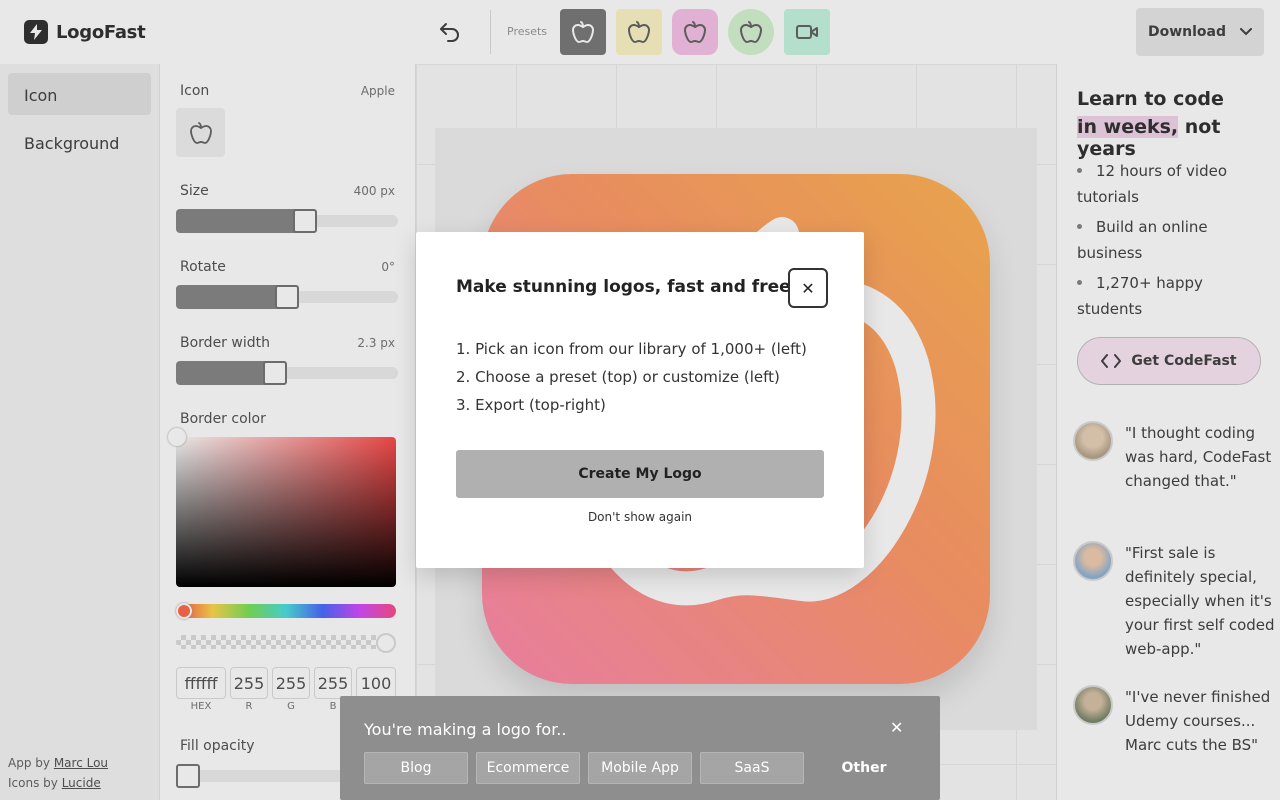  Describe the element at coordinates (465, 729) in the screenshot. I see `survey-title: You're making a logo for..` at that location.